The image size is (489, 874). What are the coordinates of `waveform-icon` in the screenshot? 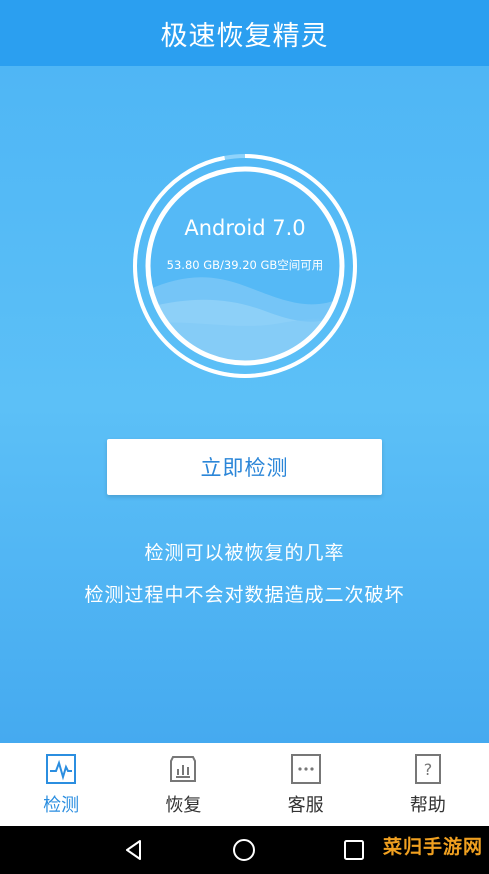 It's located at (61, 769).